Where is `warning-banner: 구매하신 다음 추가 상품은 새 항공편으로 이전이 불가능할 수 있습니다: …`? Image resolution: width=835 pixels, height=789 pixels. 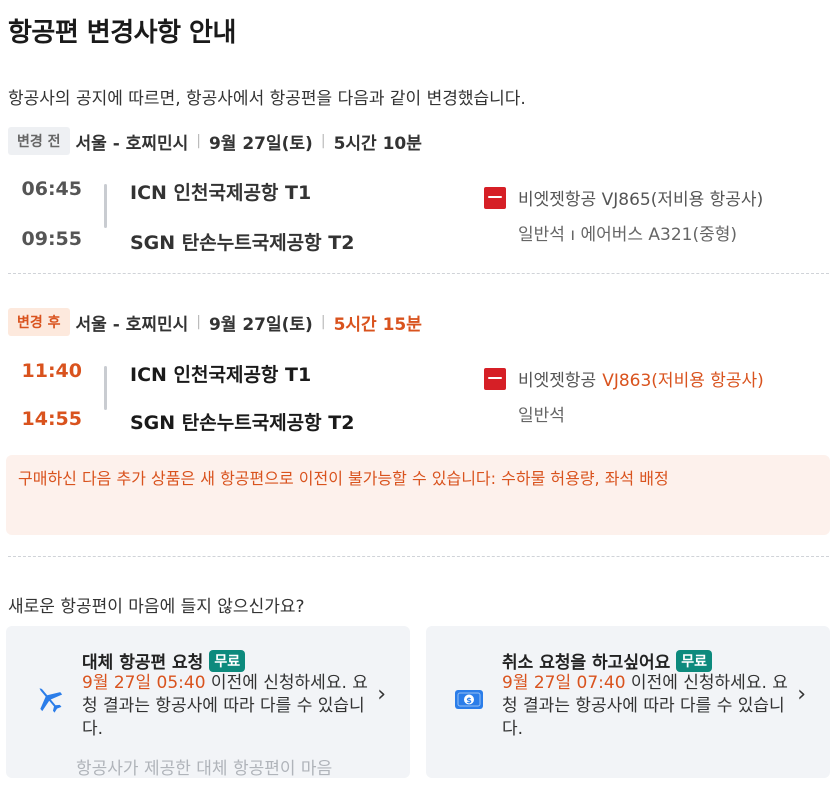 warning-banner: 구매하신 다음 추가 상품은 새 항공편으로 이전이 불가능할 수 있습니다: … is located at coordinates (418, 495).